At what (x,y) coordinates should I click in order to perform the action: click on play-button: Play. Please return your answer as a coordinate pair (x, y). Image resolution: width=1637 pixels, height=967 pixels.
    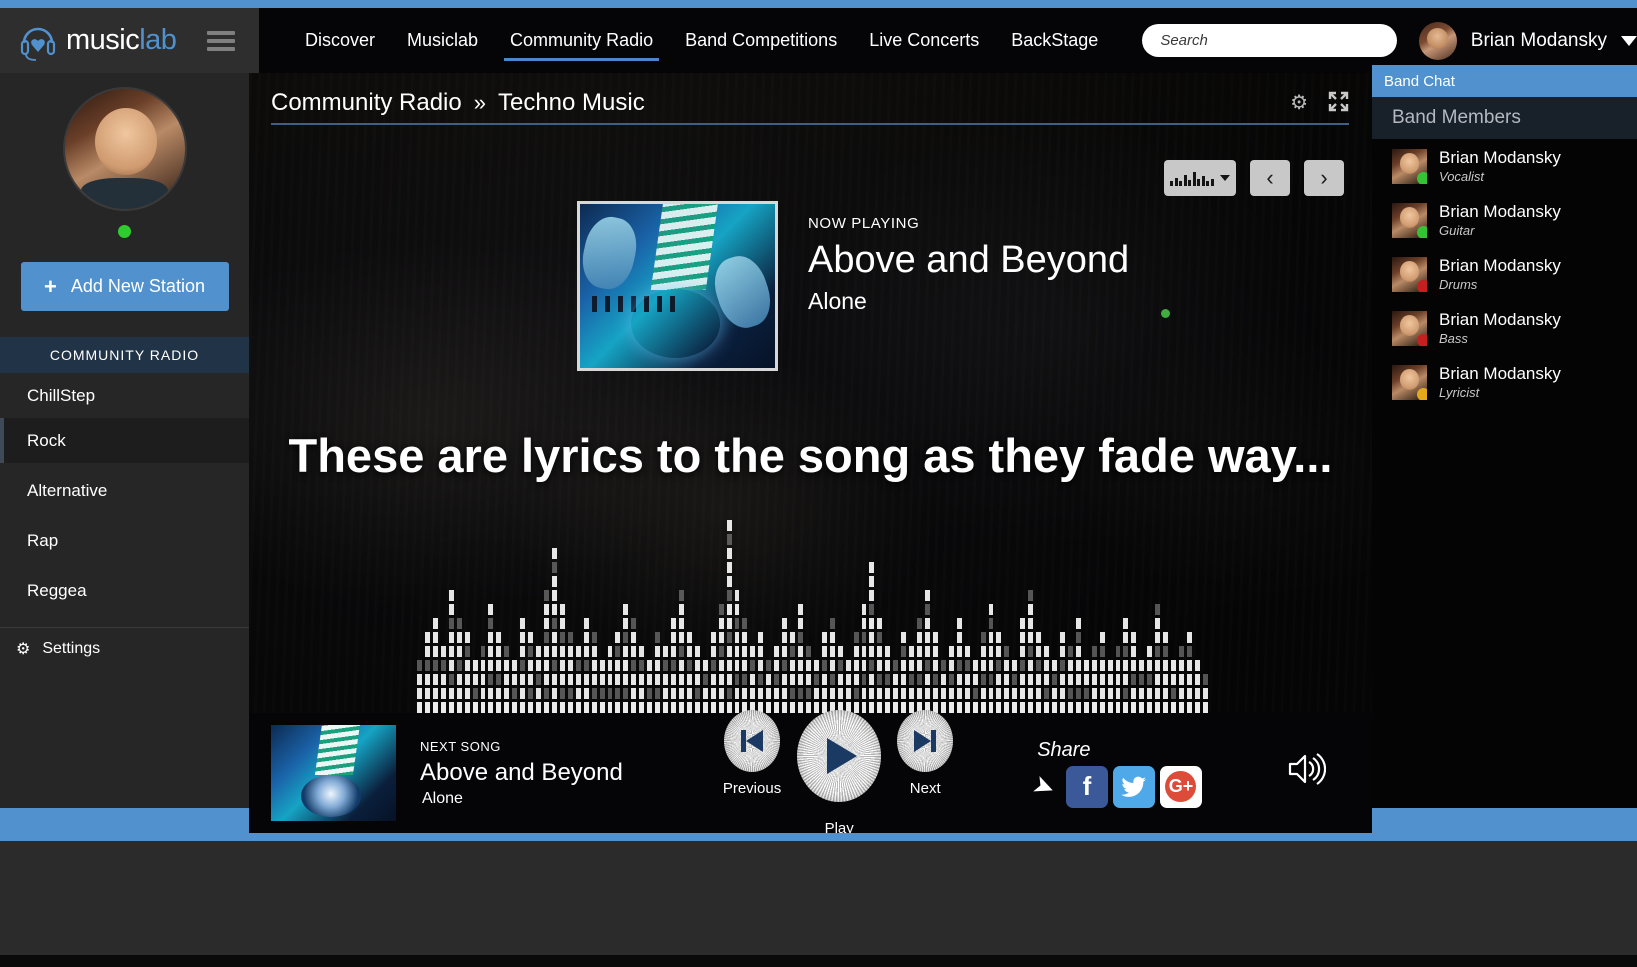
    Looking at the image, I should click on (839, 773).